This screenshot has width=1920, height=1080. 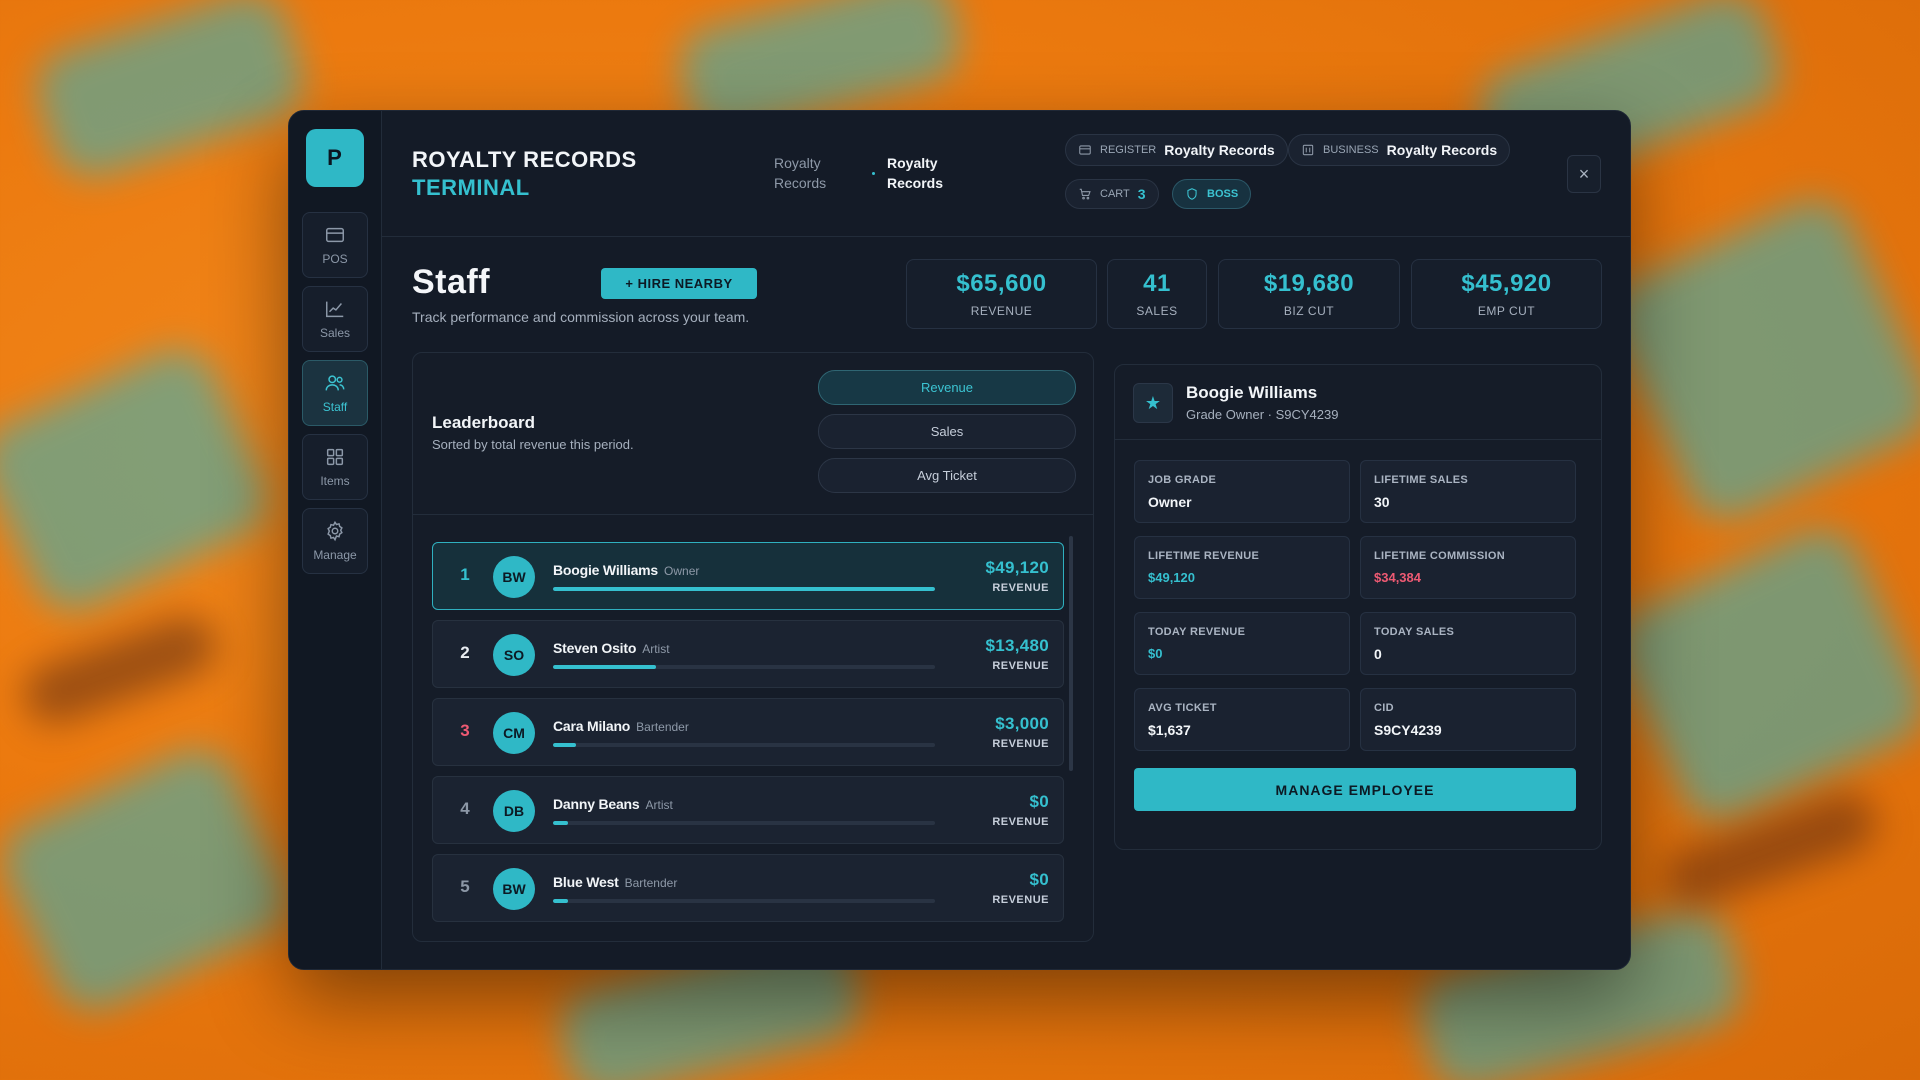 I want to click on sidebar-item-label: POS, so click(x=335, y=259).